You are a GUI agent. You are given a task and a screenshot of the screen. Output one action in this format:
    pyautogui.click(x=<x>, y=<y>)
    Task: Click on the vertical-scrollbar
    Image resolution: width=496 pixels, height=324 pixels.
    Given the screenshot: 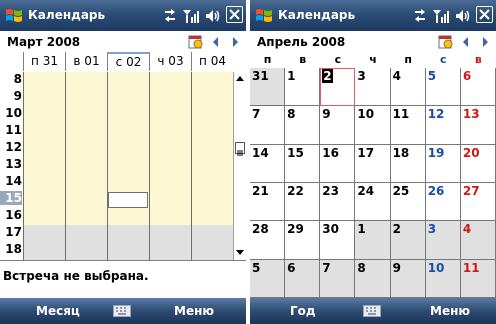 What is the action you would take?
    pyautogui.click(x=239, y=166)
    